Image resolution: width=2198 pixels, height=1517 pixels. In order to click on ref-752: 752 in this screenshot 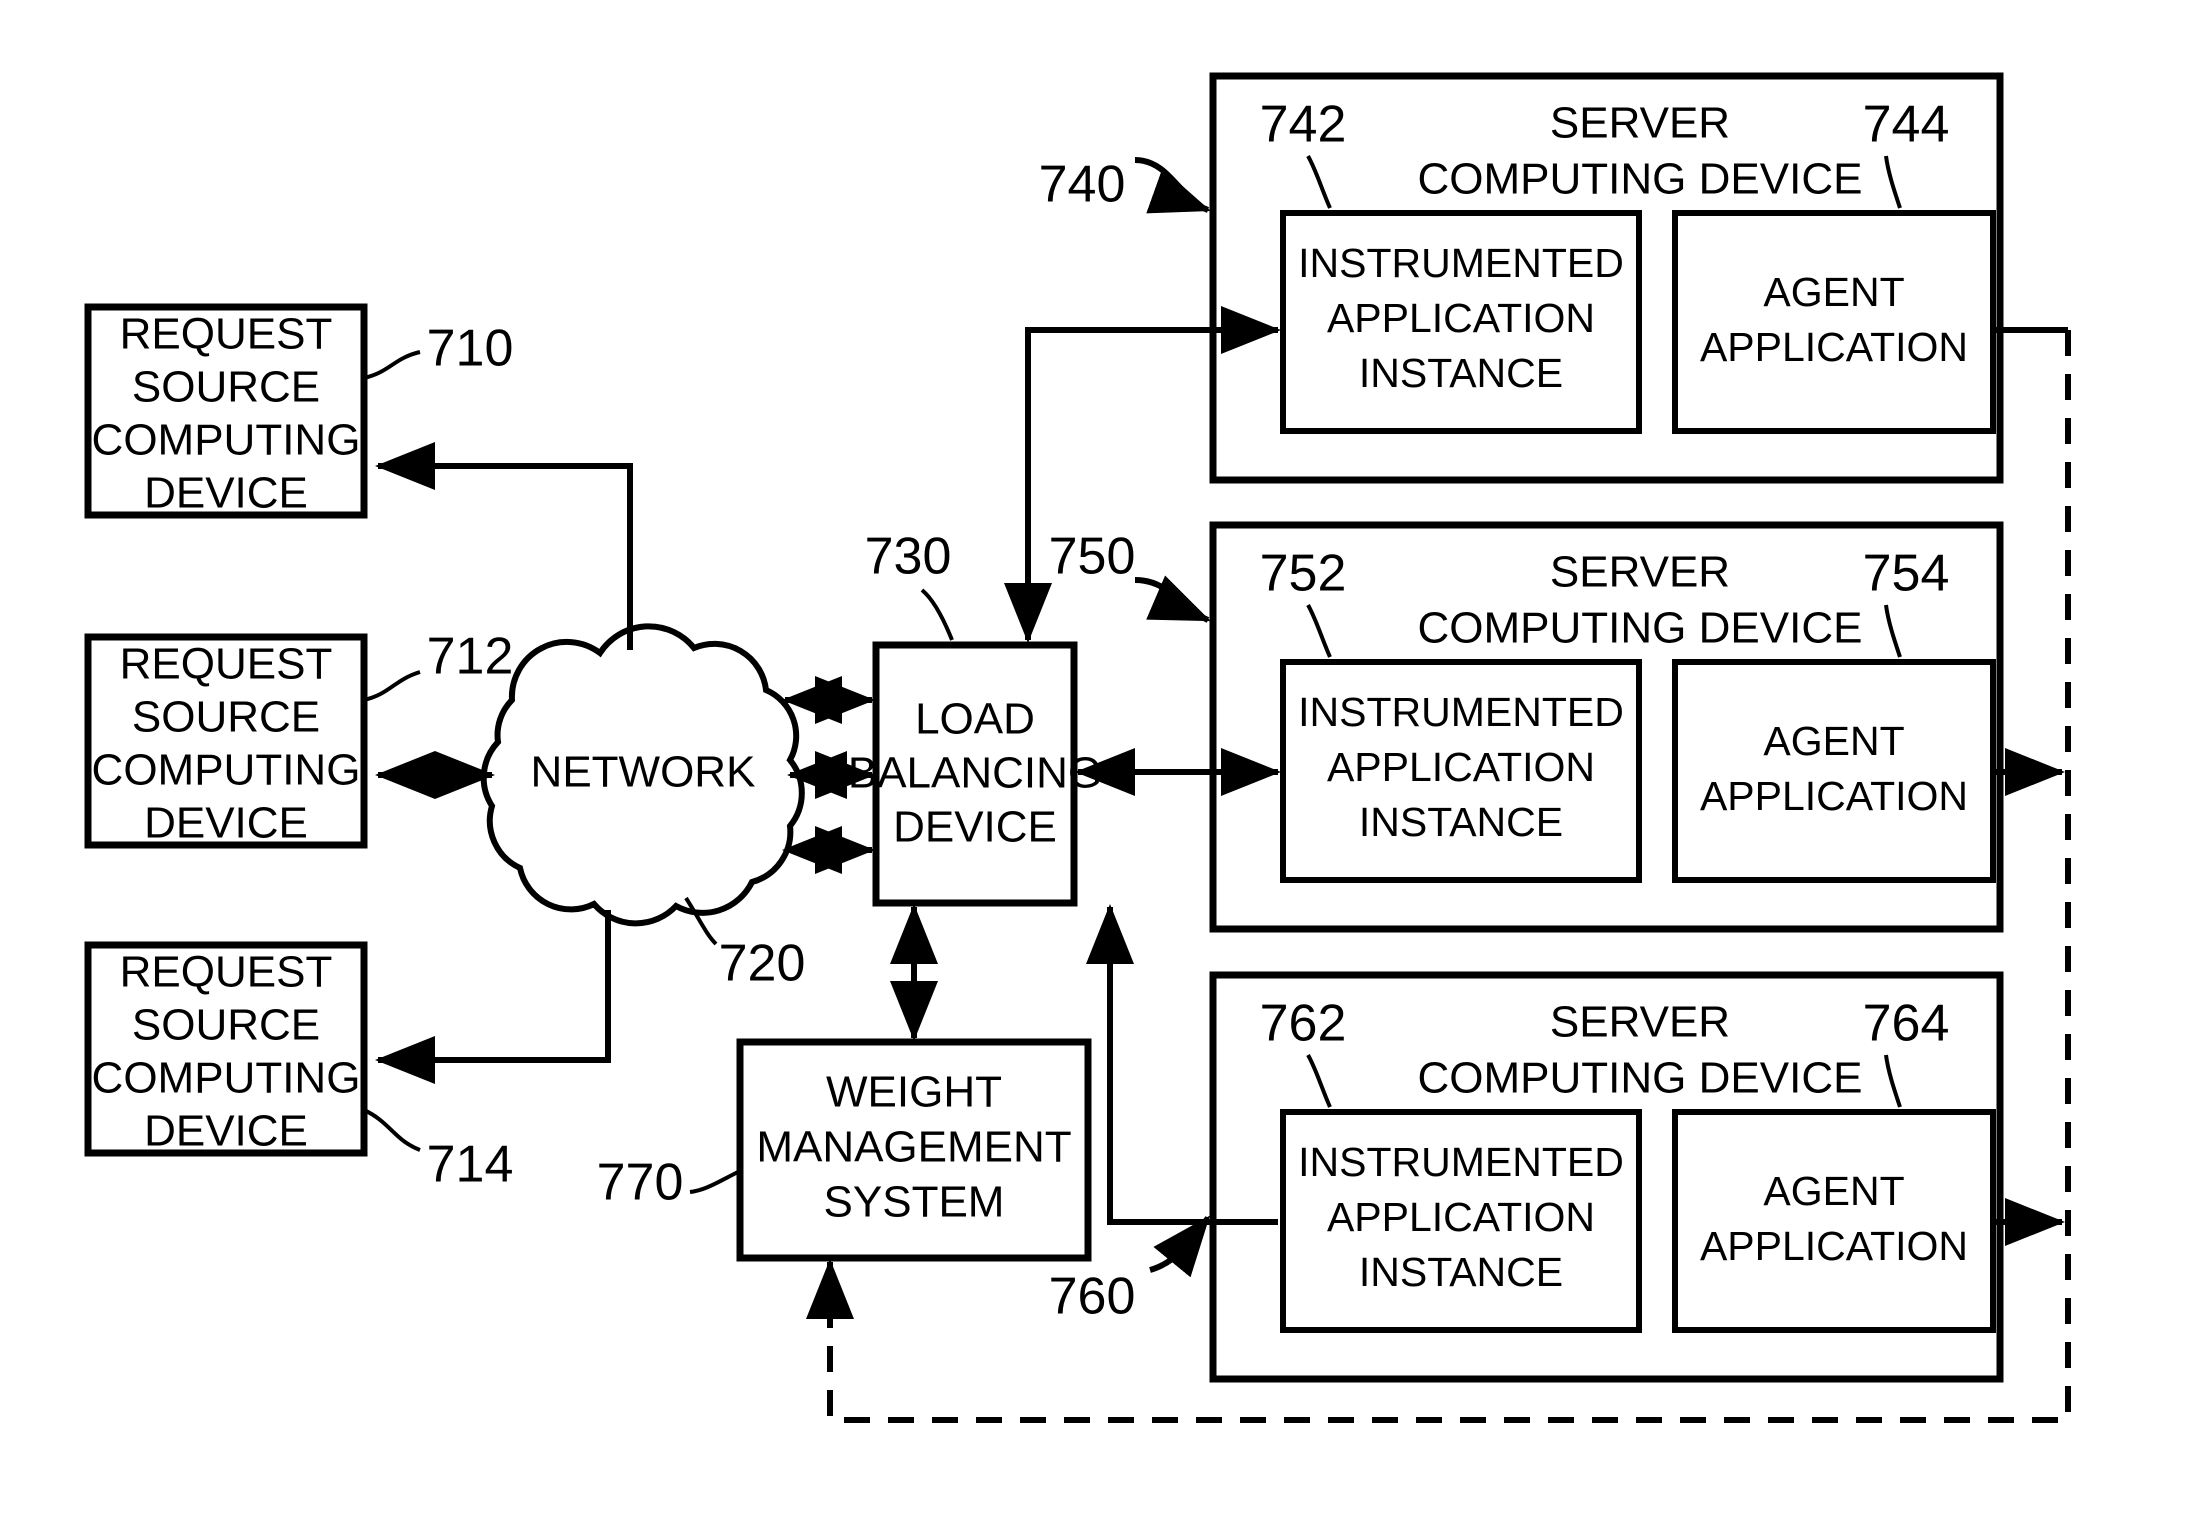, I will do `click(1303, 574)`.